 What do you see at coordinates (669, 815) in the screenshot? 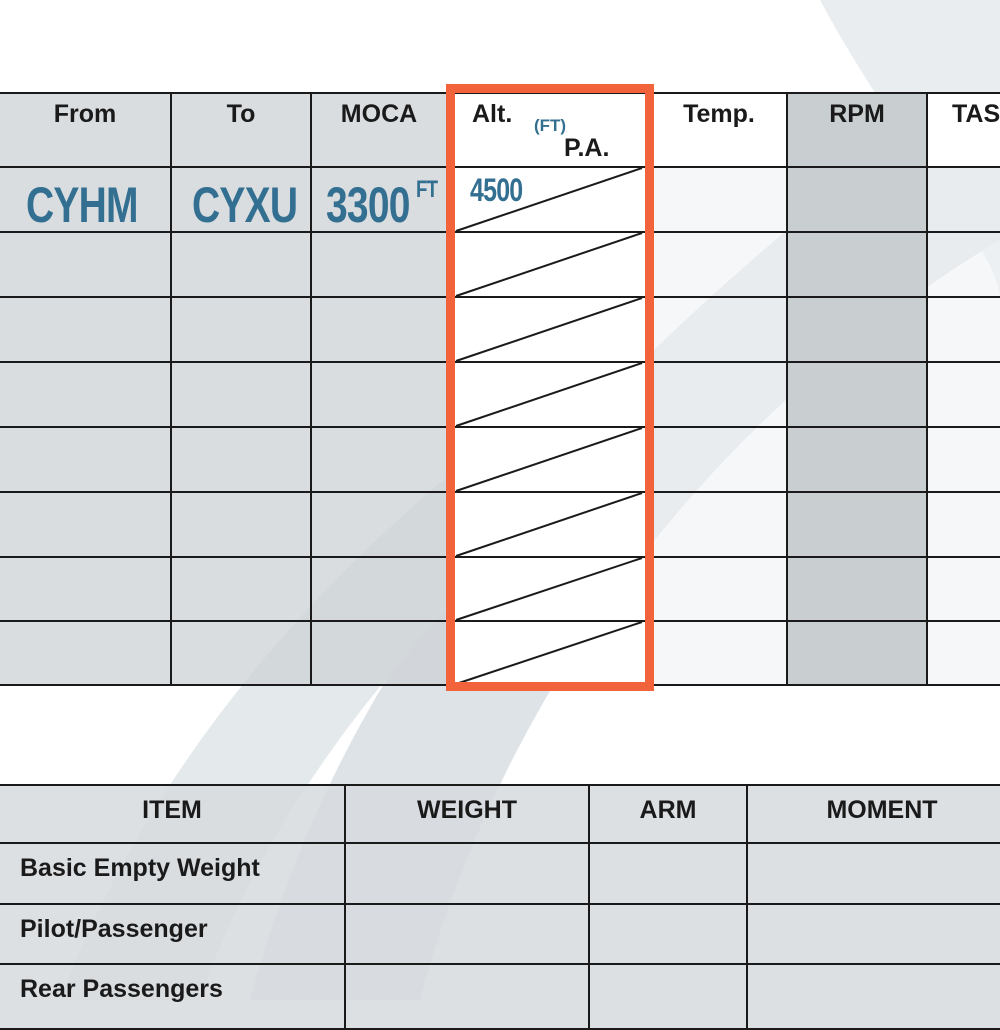
I see `wb-header-arm: ARM` at bounding box center [669, 815].